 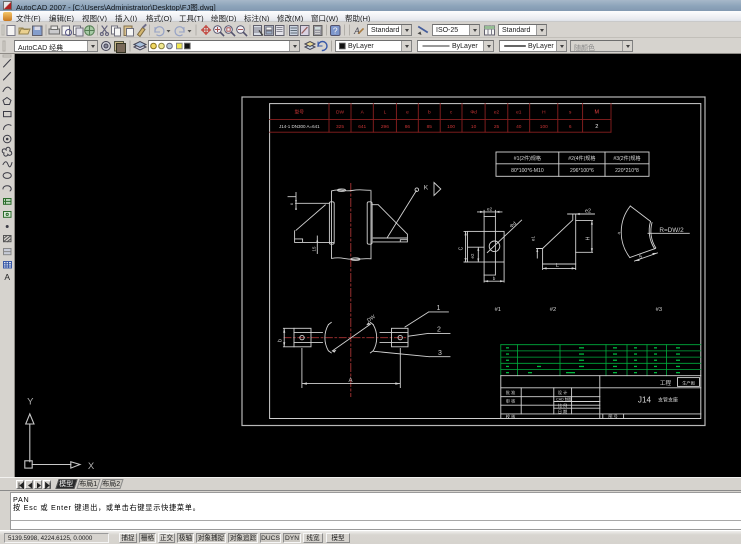 What do you see at coordinates (688, 382) in the screenshot?
I see `svg-text: 生产图` at bounding box center [688, 382].